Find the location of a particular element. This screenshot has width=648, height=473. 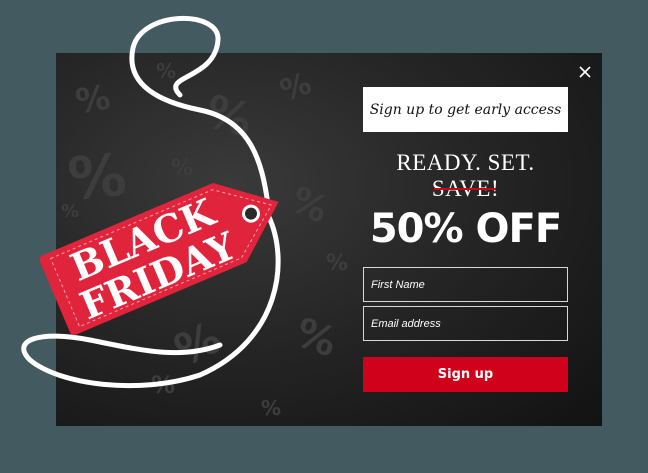

signup-button: Sign up is located at coordinates (465, 374).